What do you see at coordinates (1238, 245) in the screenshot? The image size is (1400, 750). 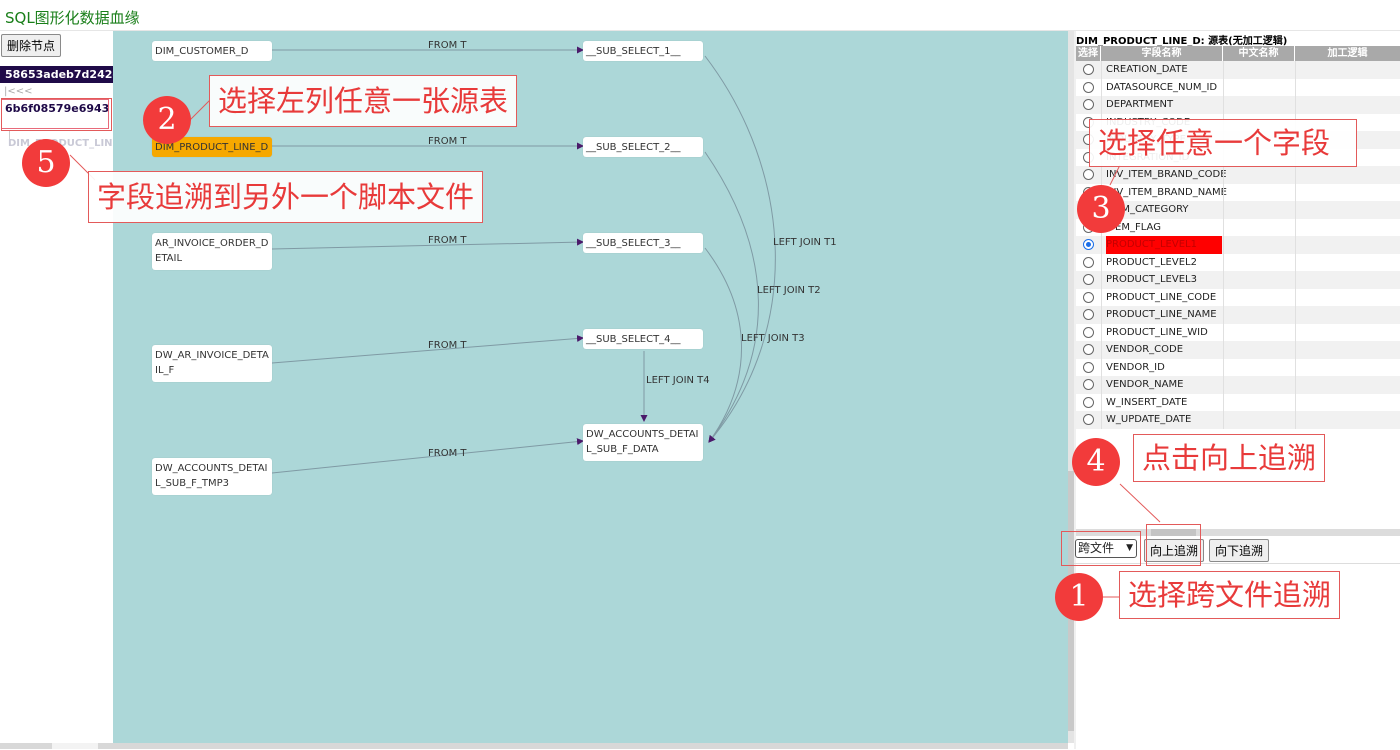 I see `field-row: PRODUCT_LEVEL1` at bounding box center [1238, 245].